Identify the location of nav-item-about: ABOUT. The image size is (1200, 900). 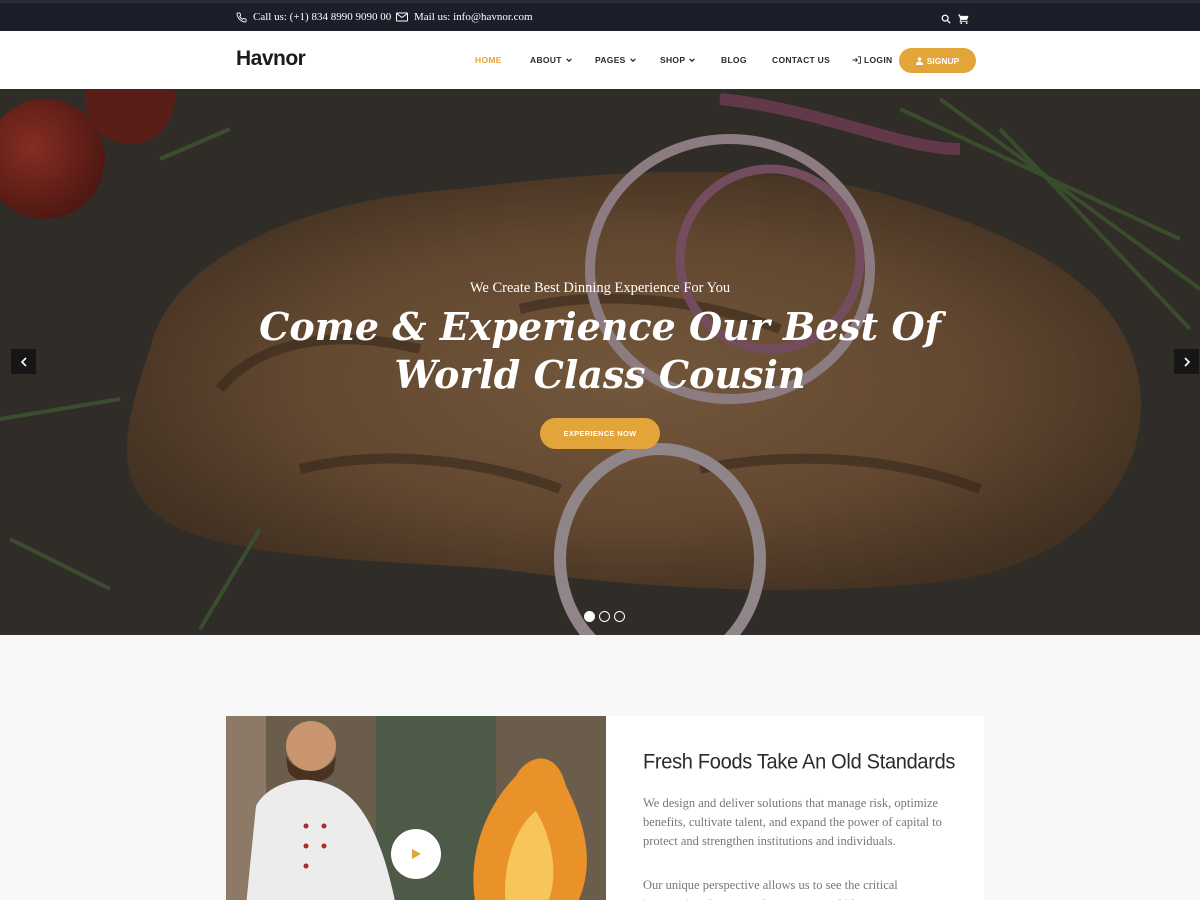
(551, 60).